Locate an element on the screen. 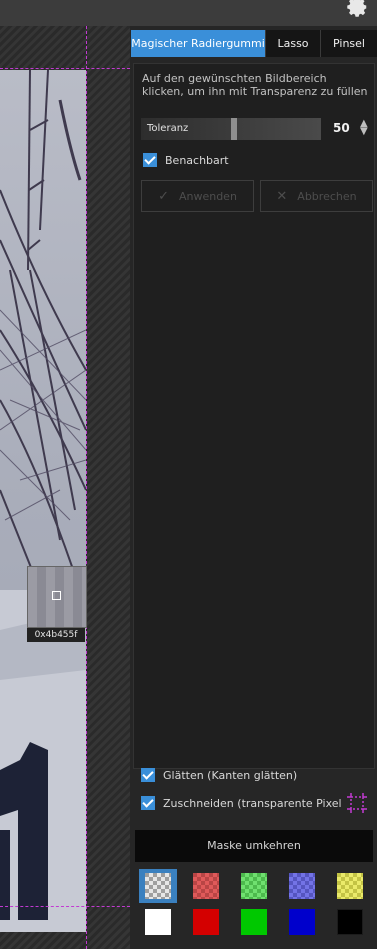 The image size is (377, 949). tab-brush: Pinsel is located at coordinates (349, 43).